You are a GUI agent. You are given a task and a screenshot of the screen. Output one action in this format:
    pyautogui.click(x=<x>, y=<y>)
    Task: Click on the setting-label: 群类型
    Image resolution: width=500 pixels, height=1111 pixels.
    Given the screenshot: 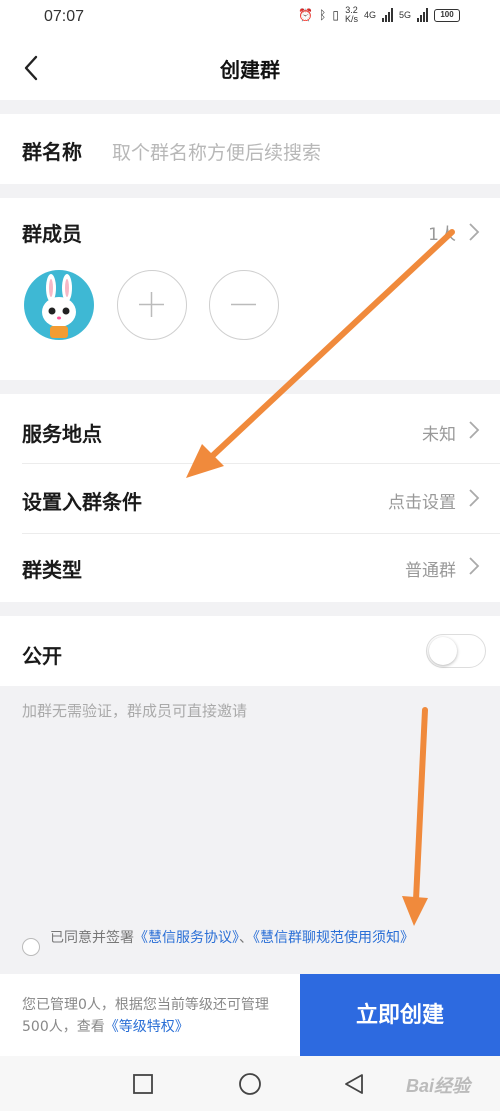 What is the action you would take?
    pyautogui.click(x=52, y=570)
    